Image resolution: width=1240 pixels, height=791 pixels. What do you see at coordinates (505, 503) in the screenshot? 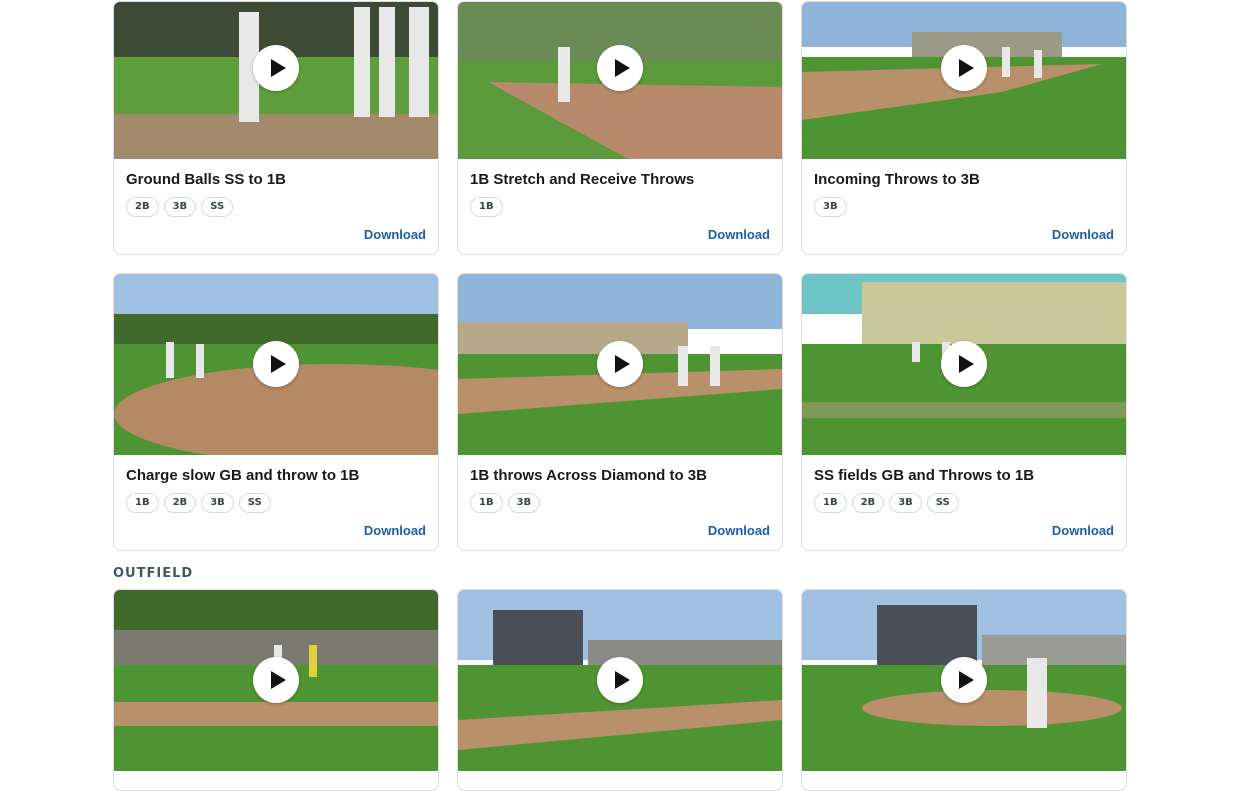
I see `position-tags: 1B 3B` at bounding box center [505, 503].